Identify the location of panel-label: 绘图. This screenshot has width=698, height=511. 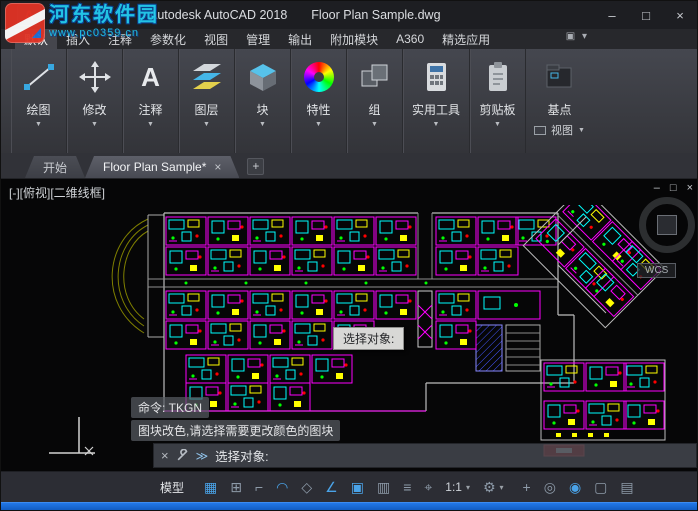
(38, 110).